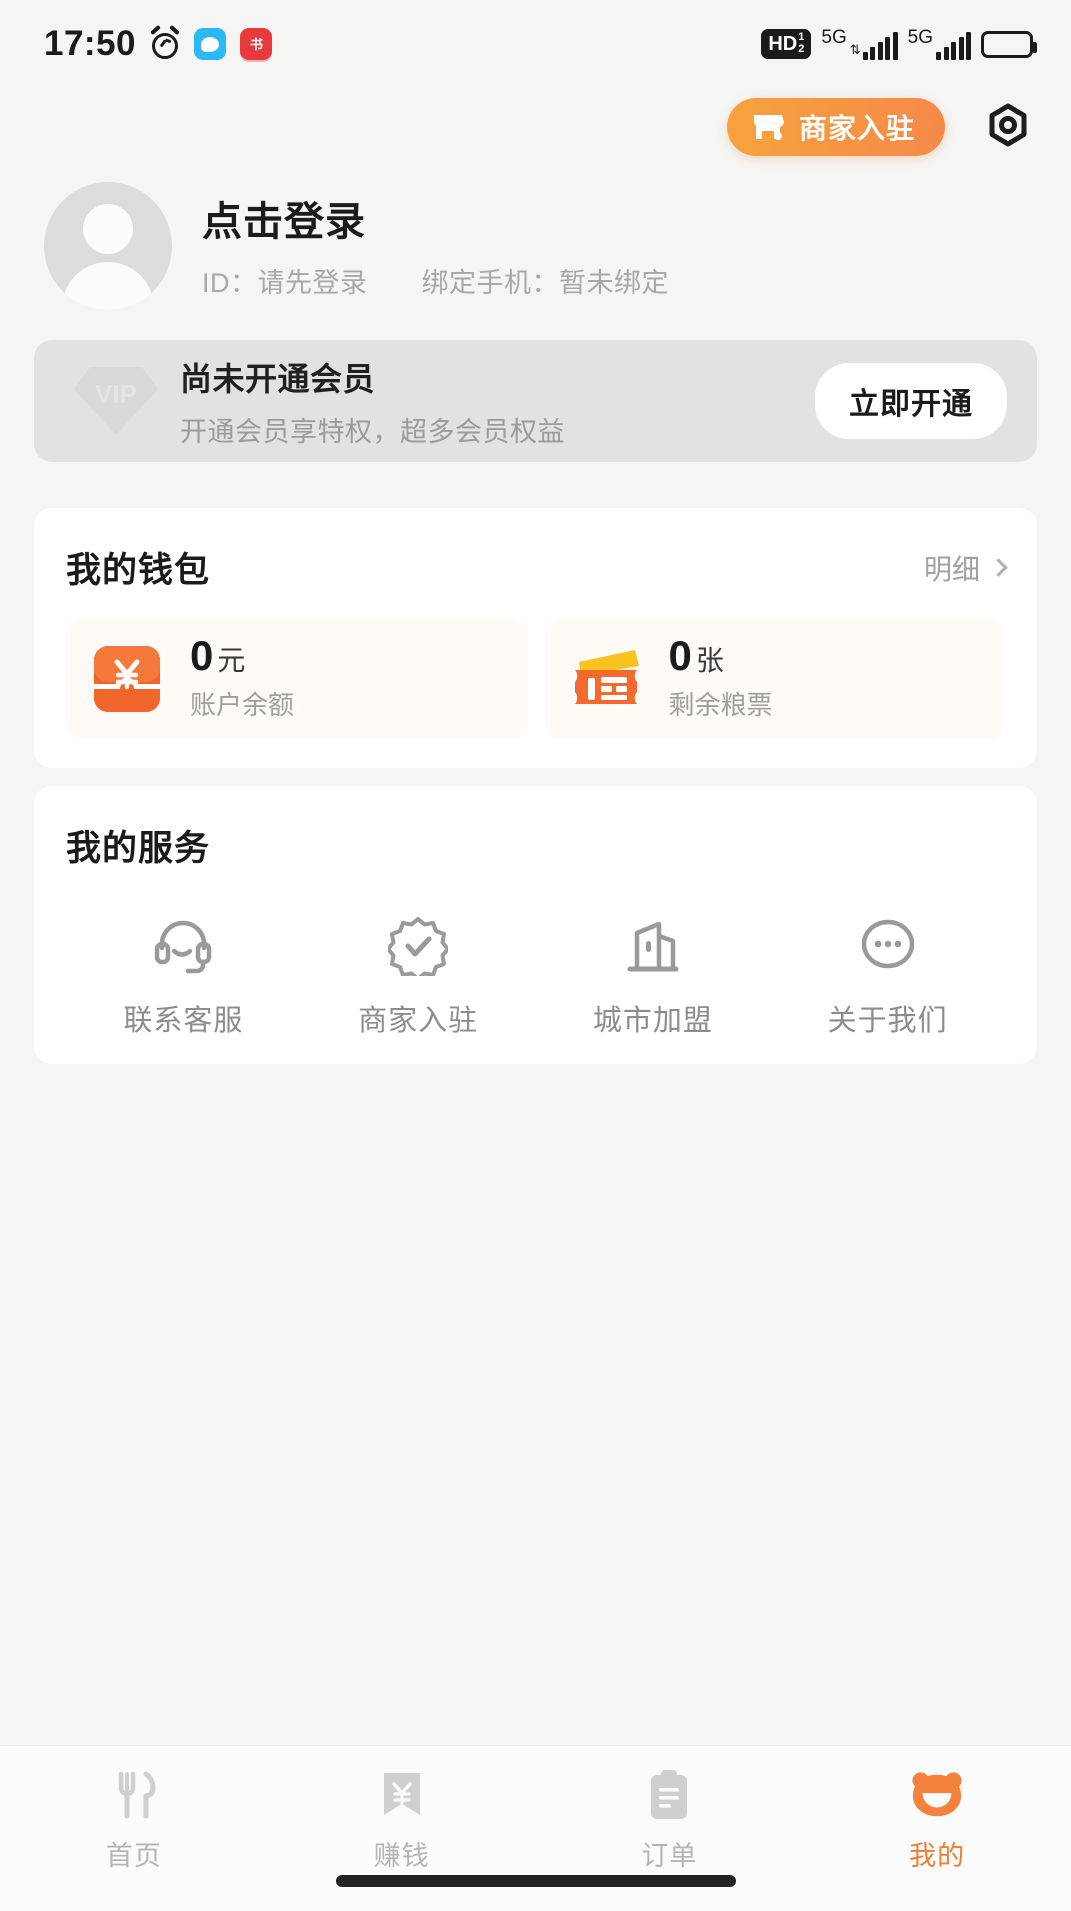  I want to click on tab-label: 首页, so click(133, 1856).